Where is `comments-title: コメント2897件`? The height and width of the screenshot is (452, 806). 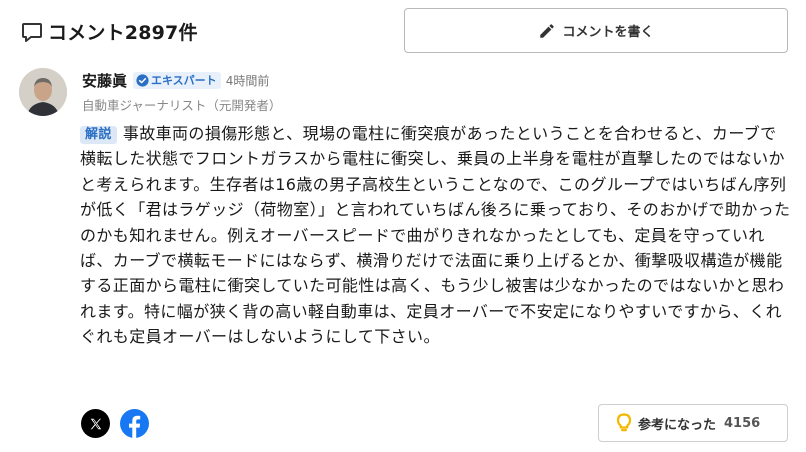 comments-title: コメント2897件 is located at coordinates (109, 31).